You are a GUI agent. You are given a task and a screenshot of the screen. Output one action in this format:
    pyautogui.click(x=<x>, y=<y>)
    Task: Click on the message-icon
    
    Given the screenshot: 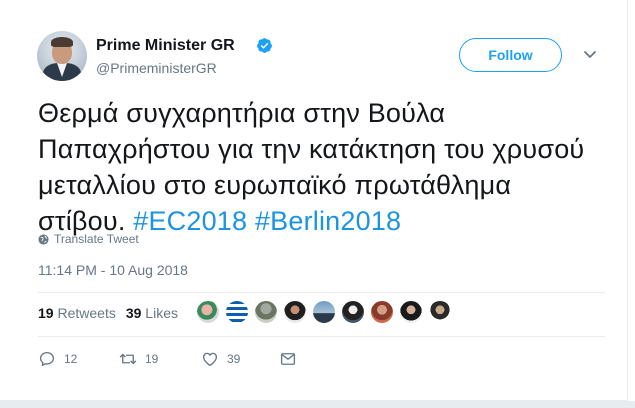 What is the action you would take?
    pyautogui.click(x=288, y=359)
    